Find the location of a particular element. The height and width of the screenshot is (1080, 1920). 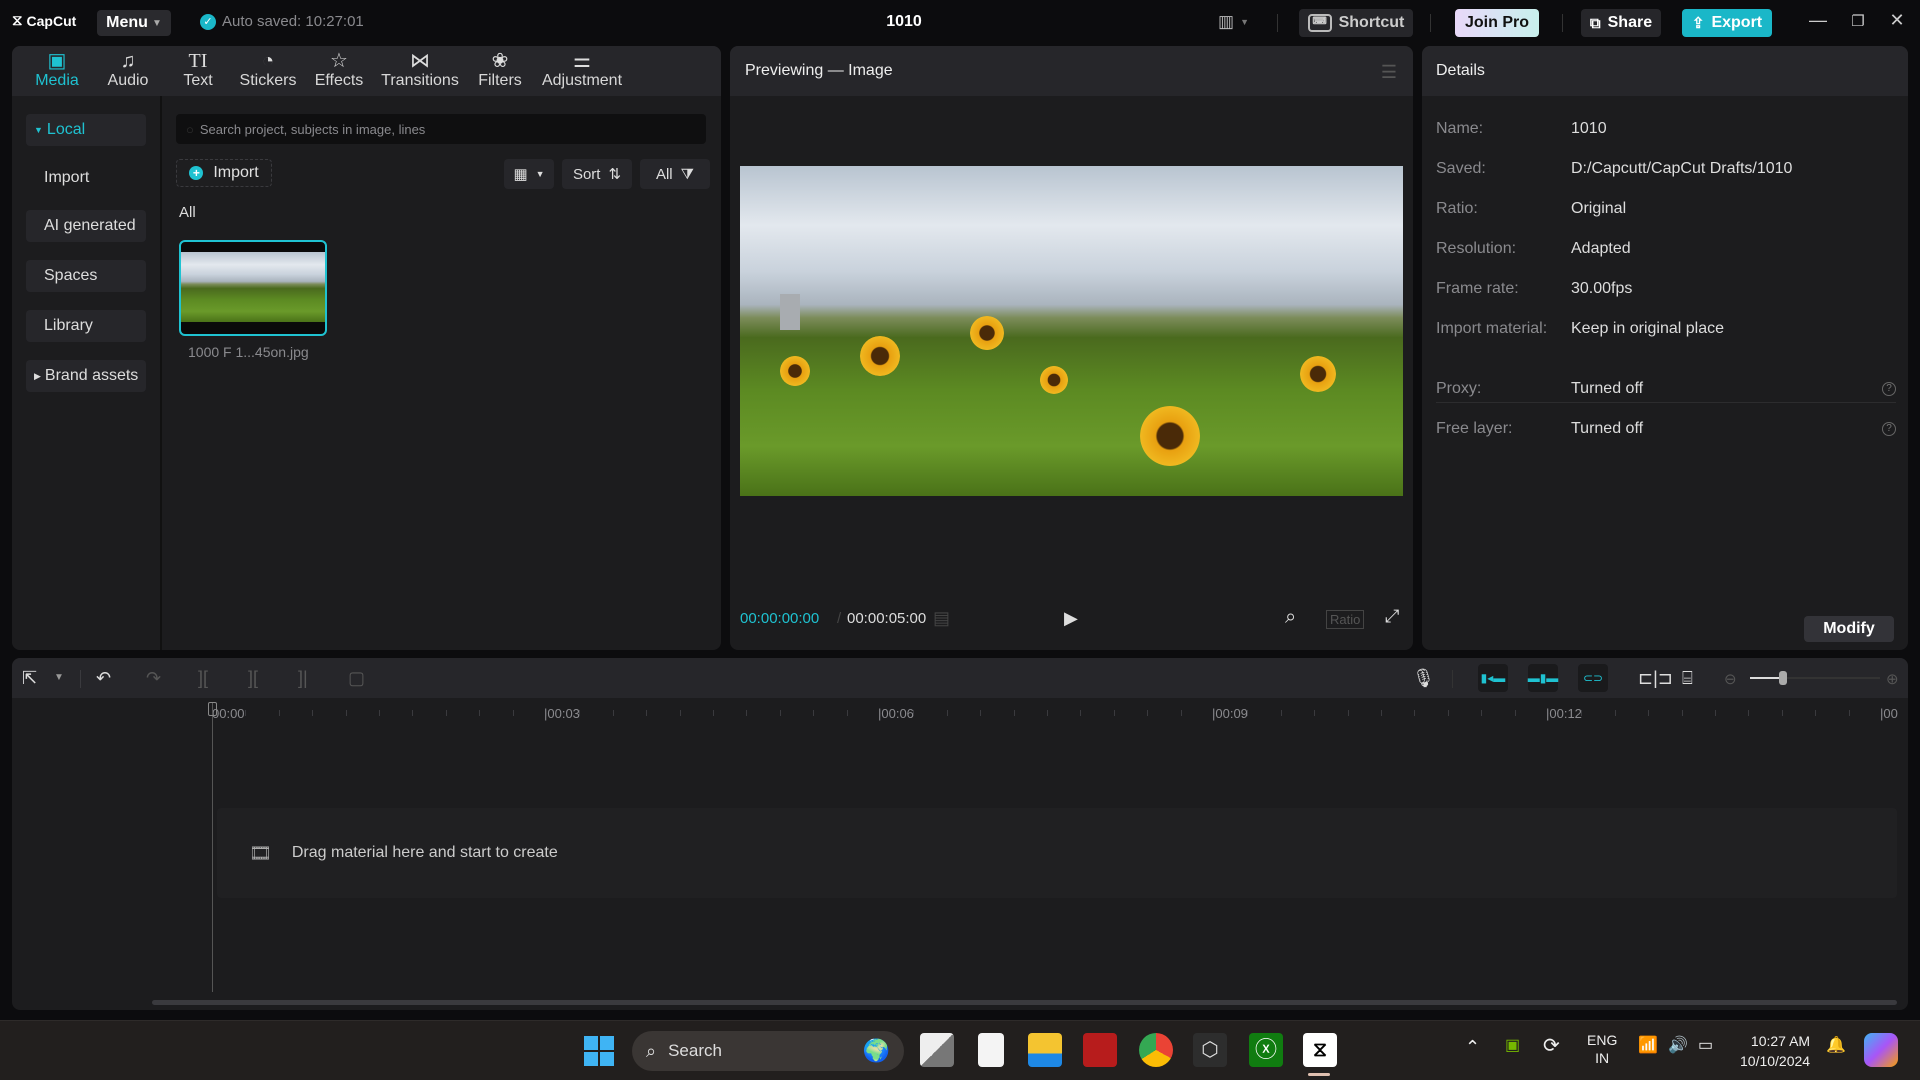

notification-bell-icon: 🔔 is located at coordinates (1836, 1045).